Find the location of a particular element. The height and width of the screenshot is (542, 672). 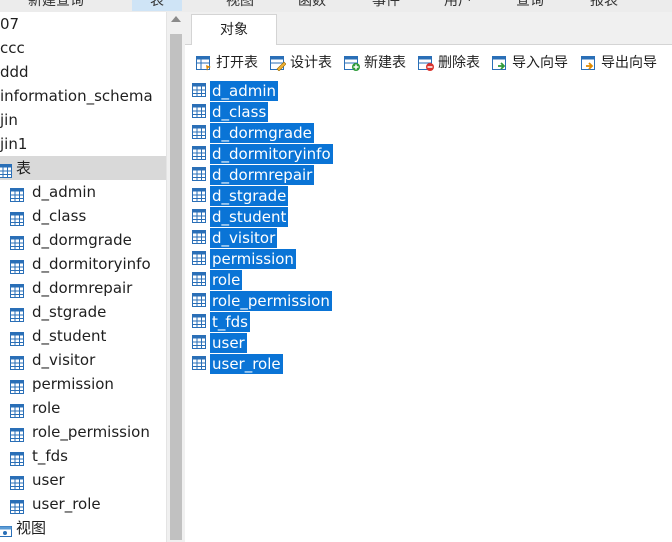

tree-table-label: d_dormitoryinfo is located at coordinates (91, 264).